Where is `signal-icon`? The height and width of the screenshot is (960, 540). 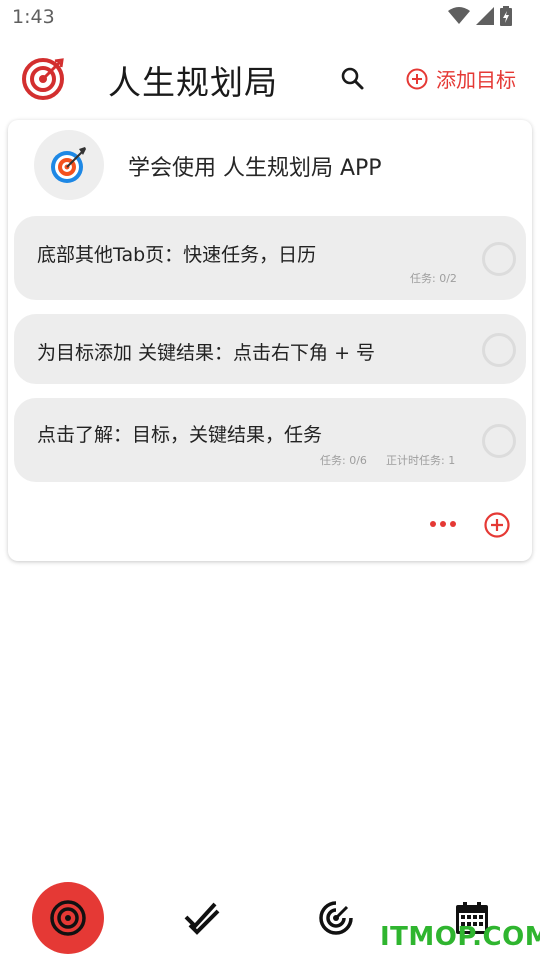
signal-icon is located at coordinates (485, 16).